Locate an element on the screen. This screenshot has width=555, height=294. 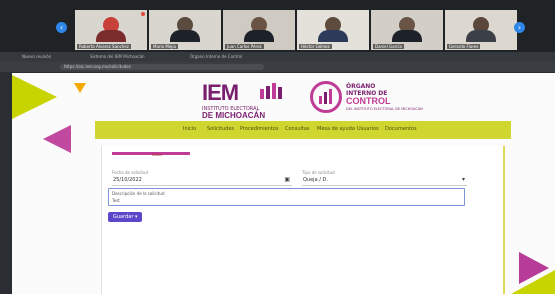
save-button-label: Guardar is located at coordinates (123, 217).